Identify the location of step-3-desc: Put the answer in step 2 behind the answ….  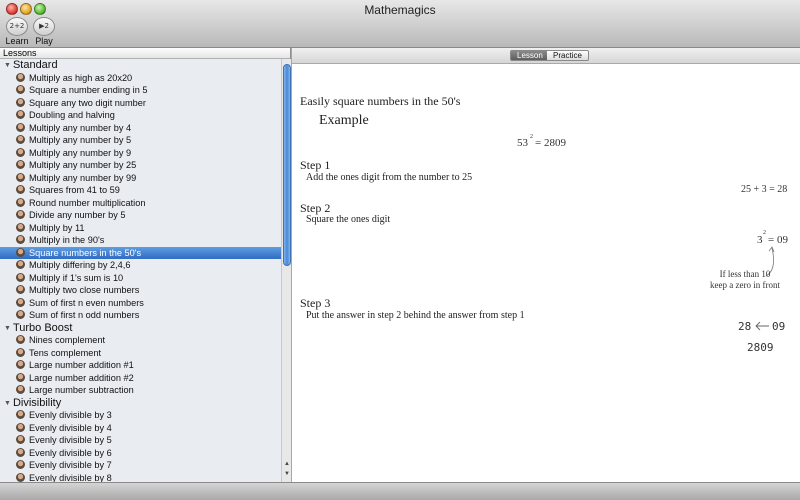
(415, 315).